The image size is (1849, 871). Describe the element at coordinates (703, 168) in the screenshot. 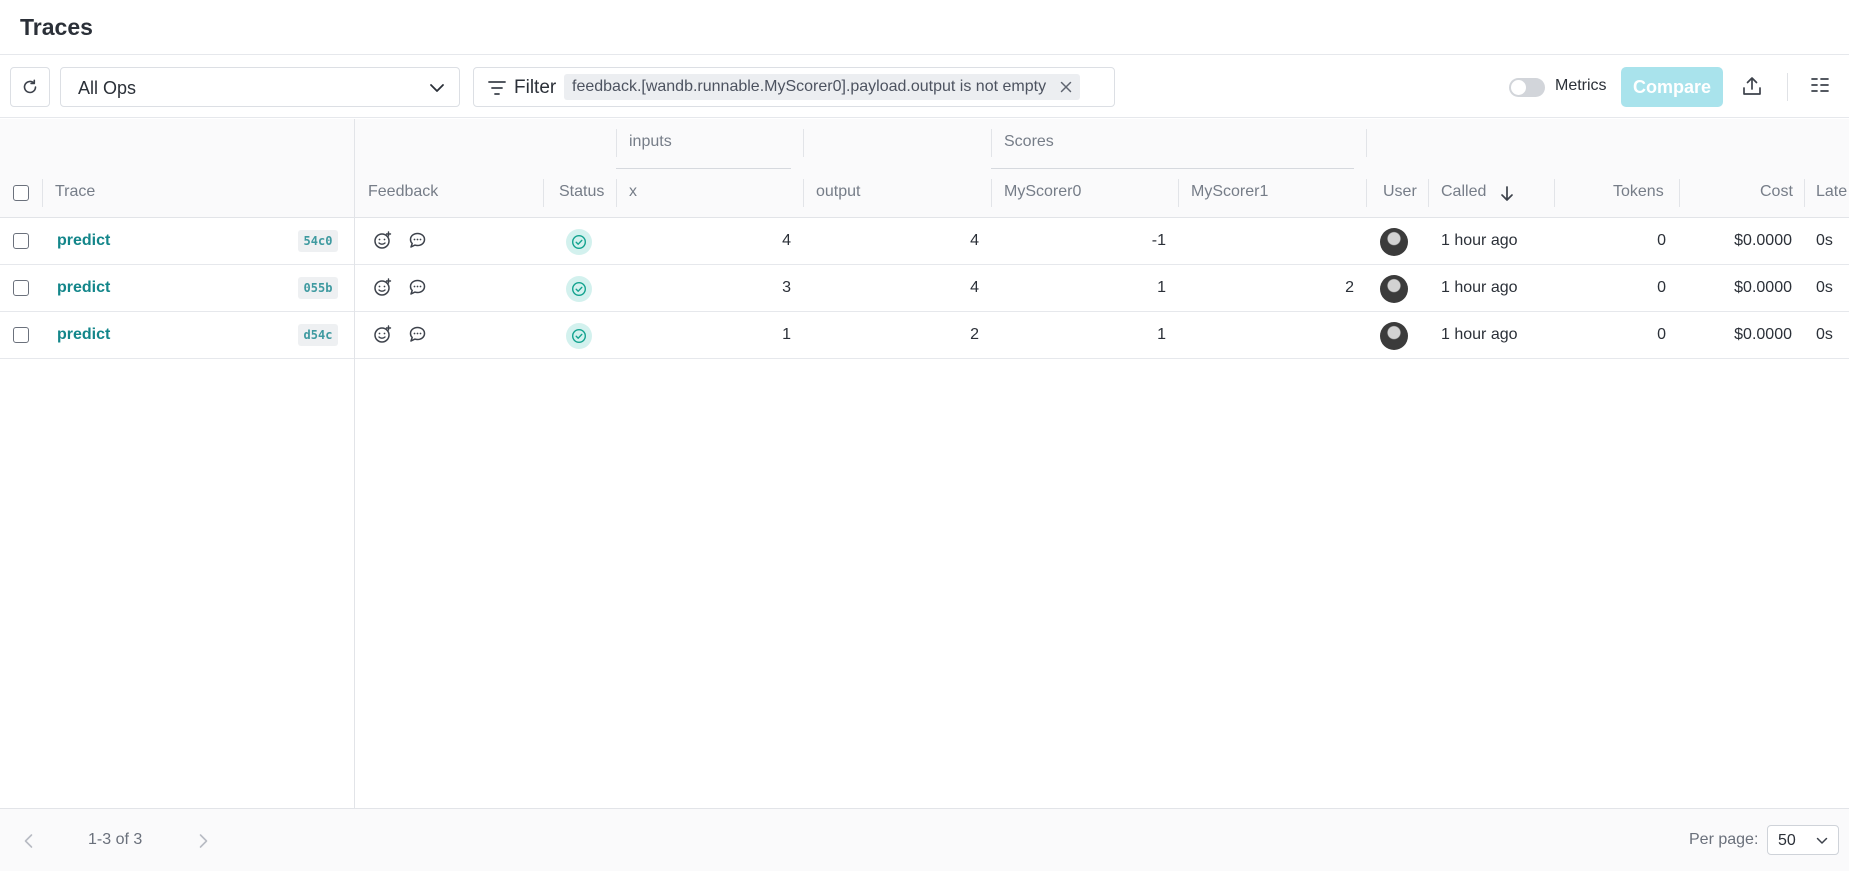

I see `group-underline-inputs` at that location.